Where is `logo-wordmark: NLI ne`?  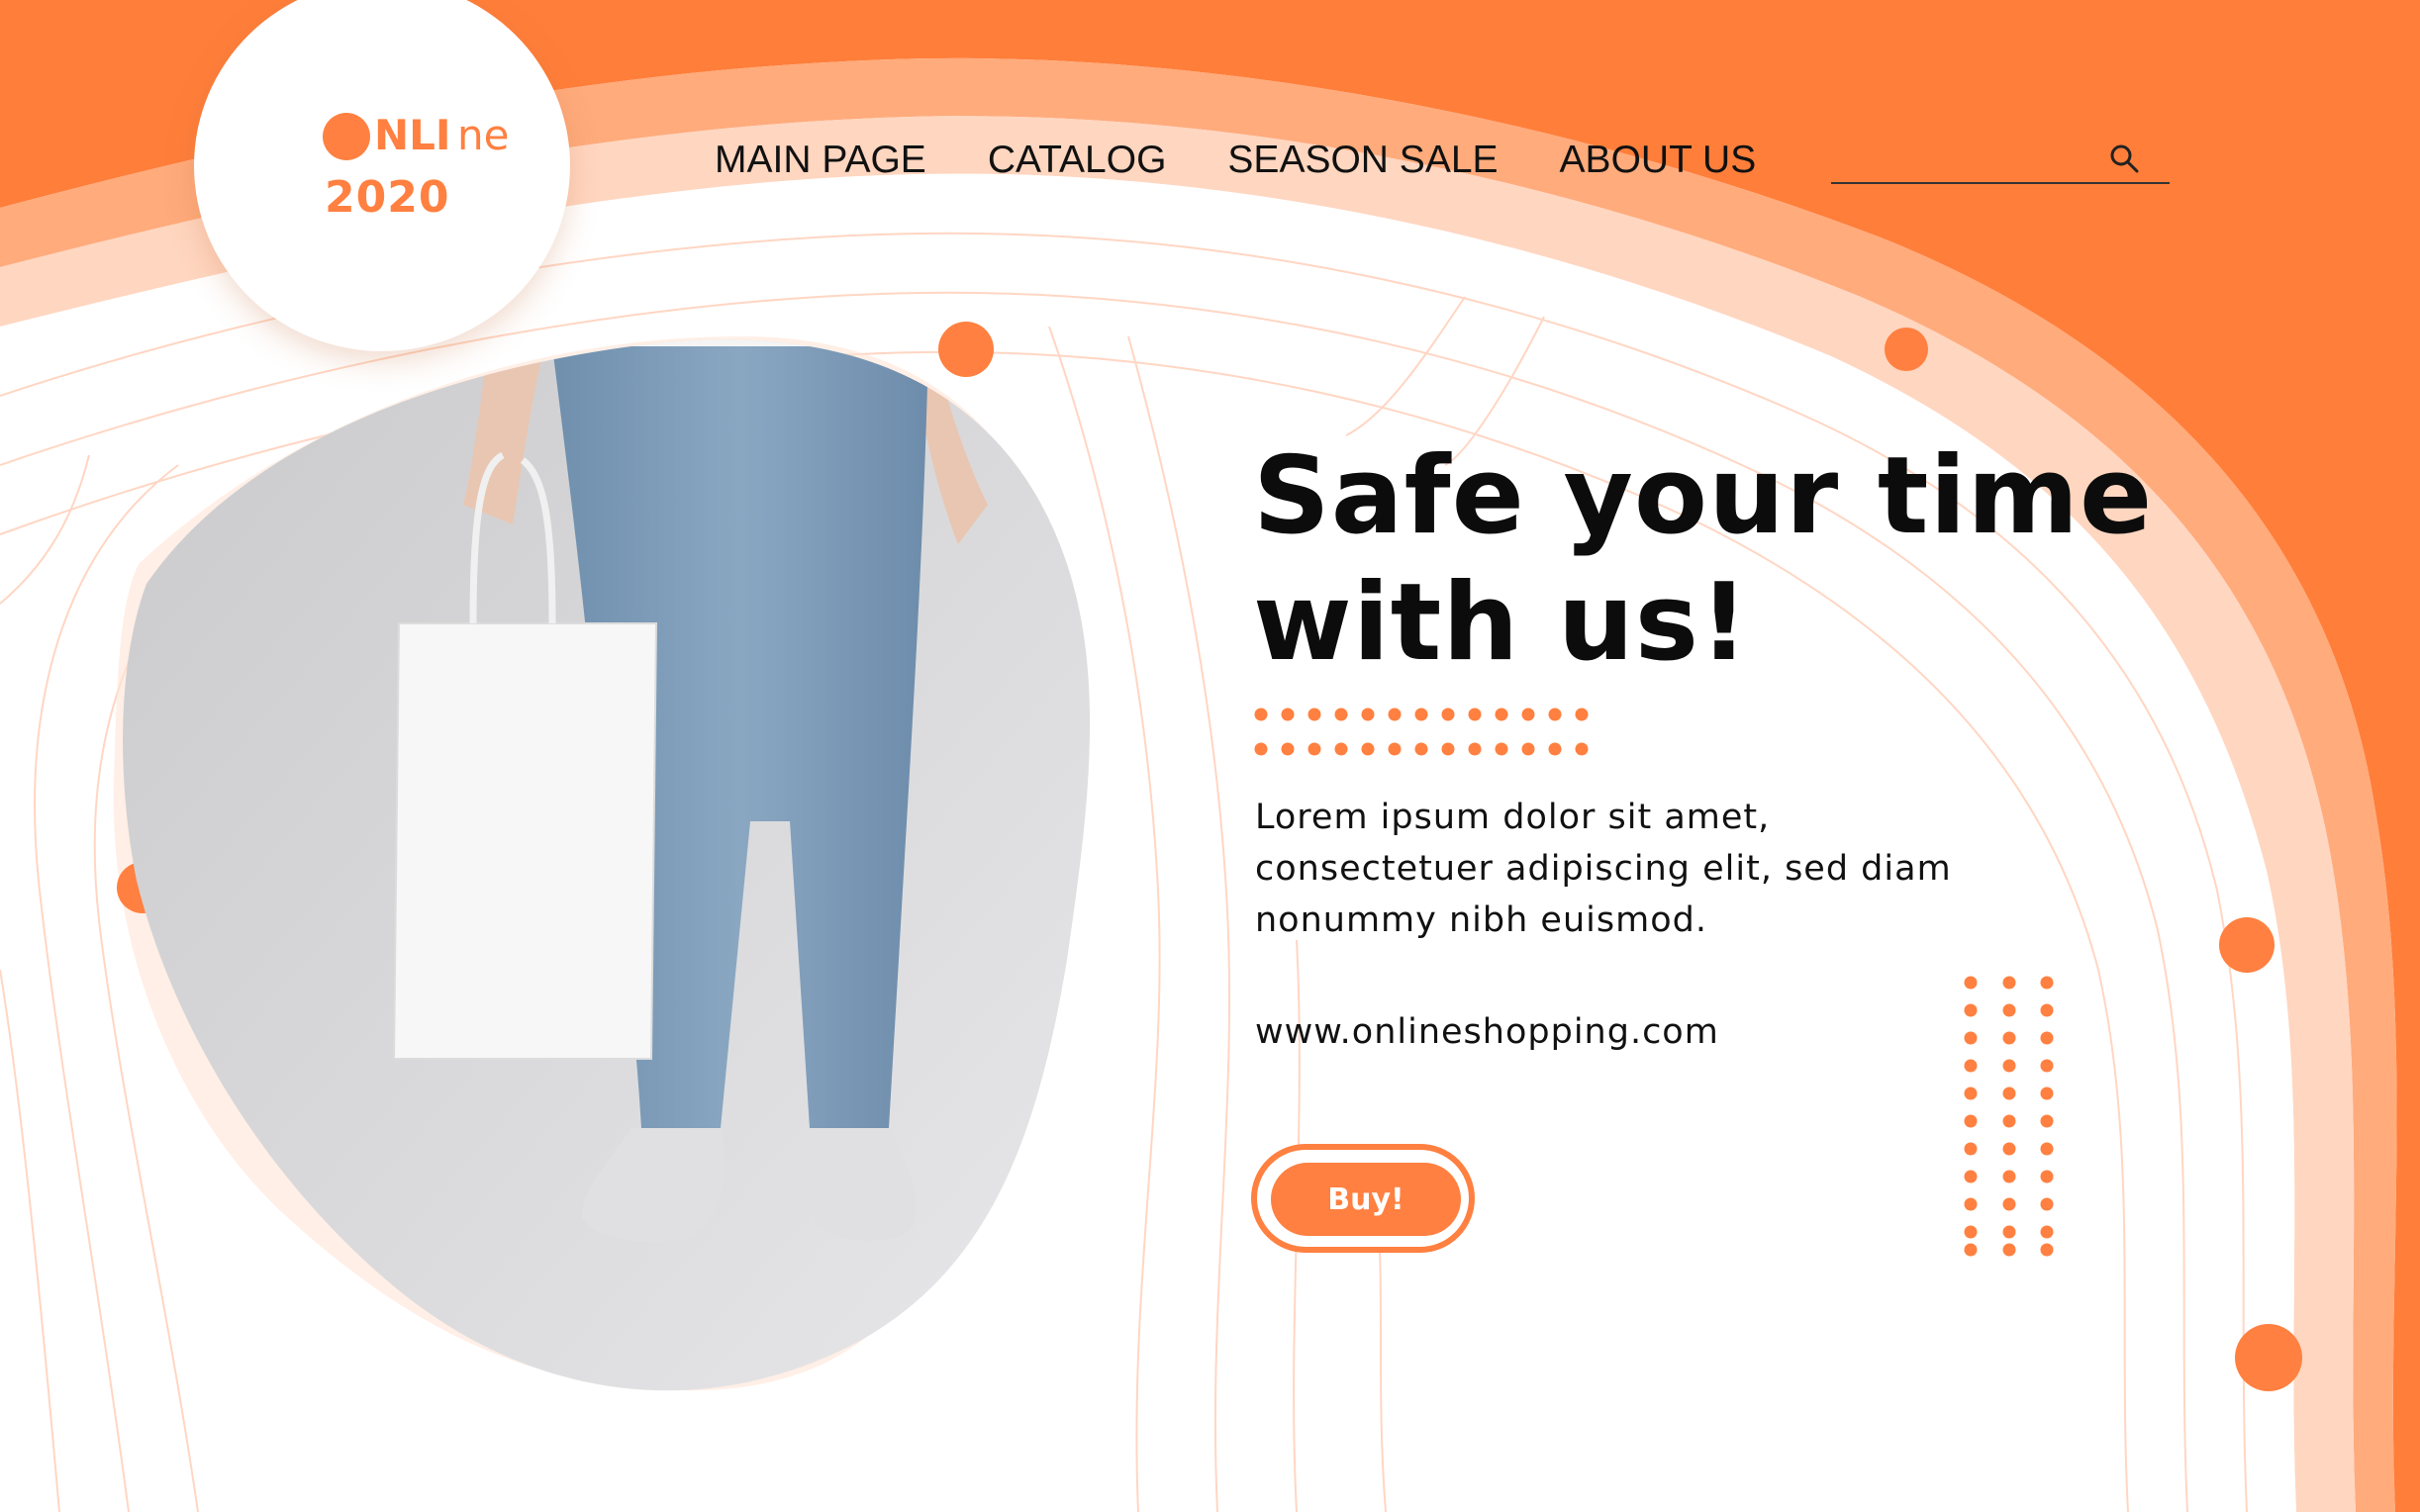
logo-wordmark: NLI ne is located at coordinates (441, 136).